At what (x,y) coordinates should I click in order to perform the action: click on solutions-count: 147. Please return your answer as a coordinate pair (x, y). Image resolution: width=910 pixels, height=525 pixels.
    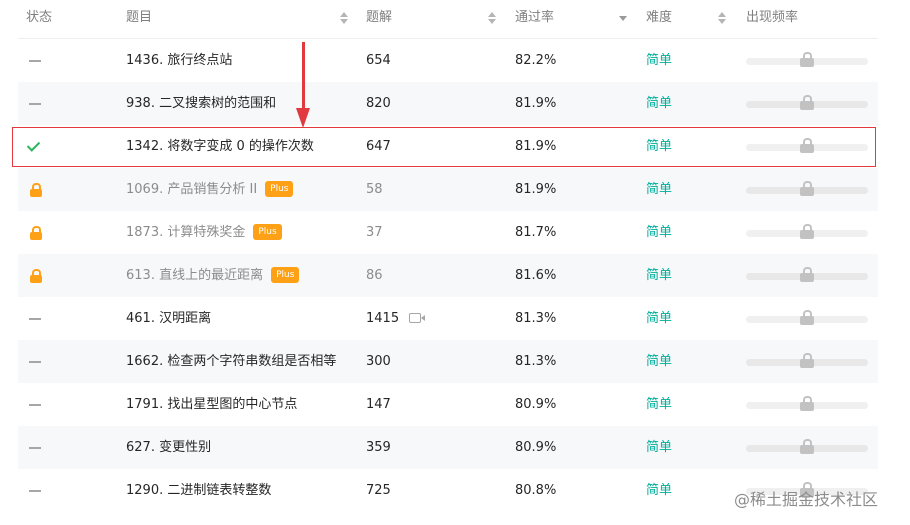
    Looking at the image, I should click on (378, 404).